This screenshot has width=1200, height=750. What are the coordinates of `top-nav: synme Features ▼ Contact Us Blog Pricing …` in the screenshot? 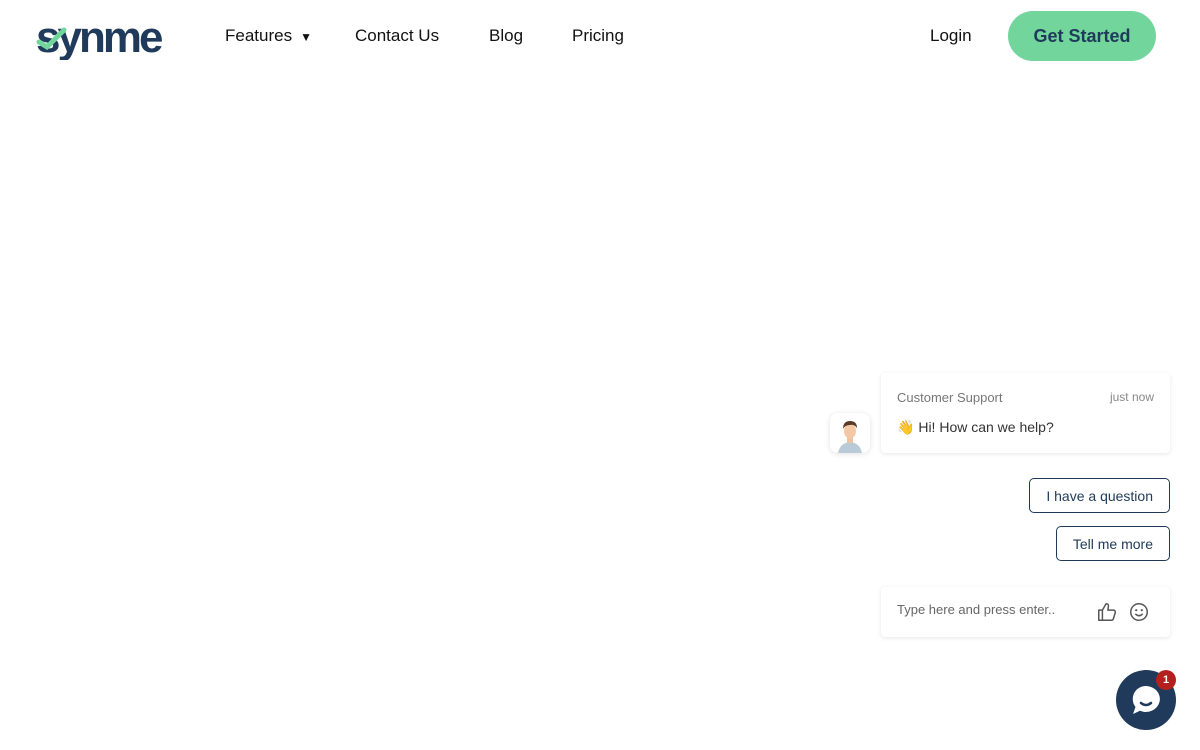 It's located at (600, 36).